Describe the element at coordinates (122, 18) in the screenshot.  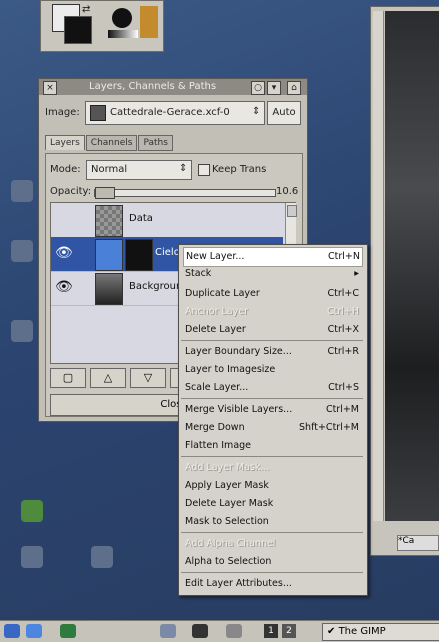
I see `brush-icon` at that location.